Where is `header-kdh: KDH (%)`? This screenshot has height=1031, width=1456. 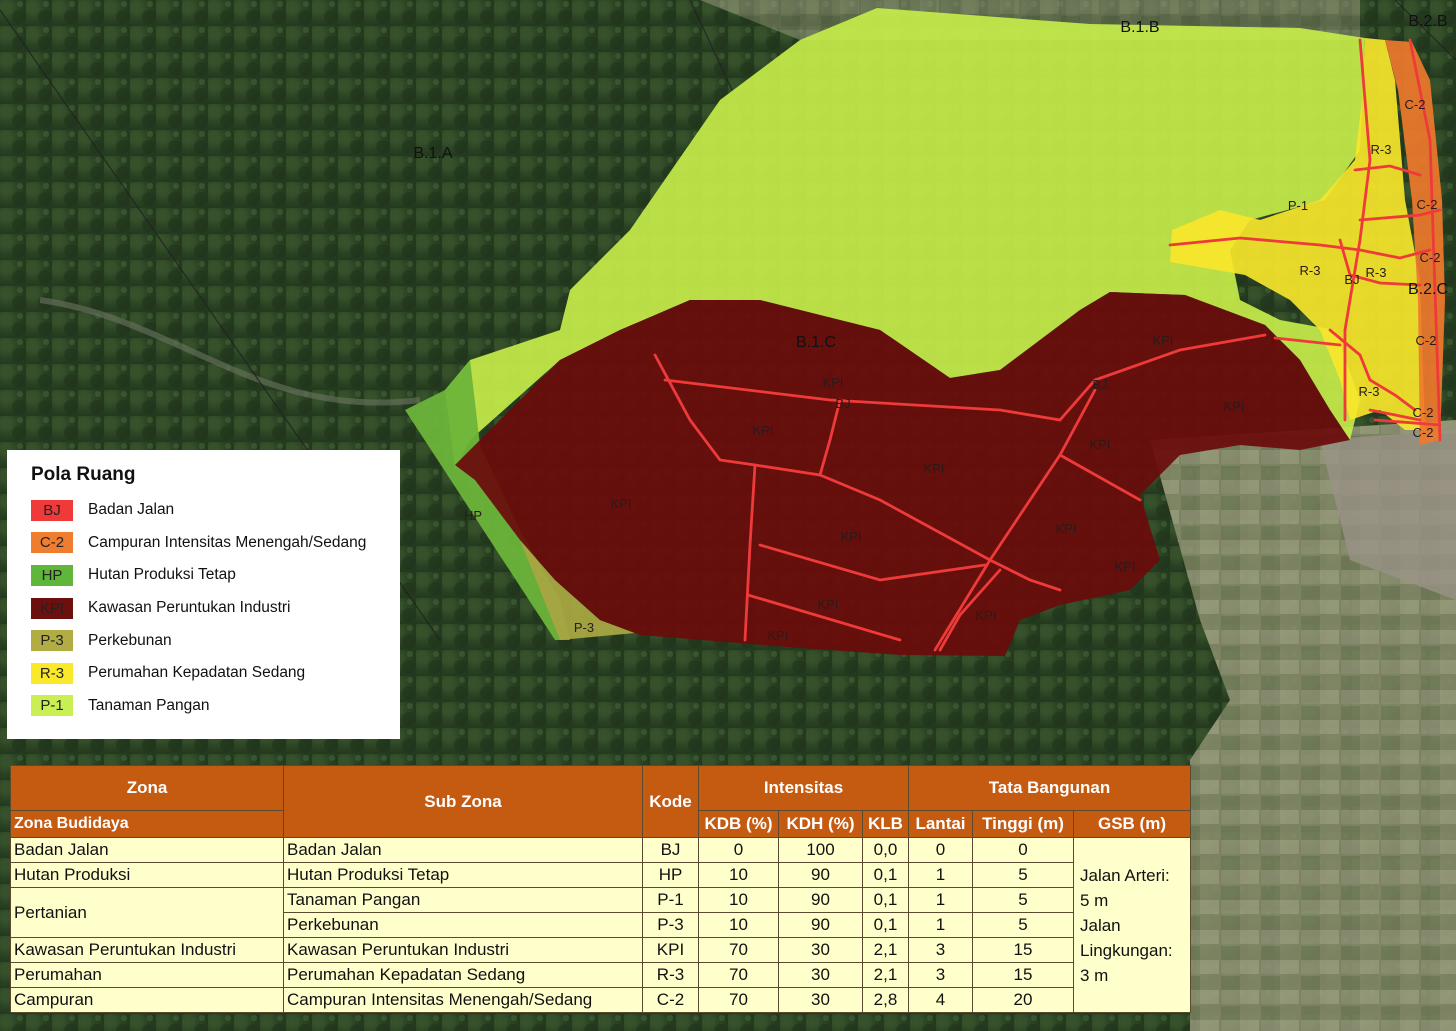
header-kdh: KDH (%) is located at coordinates (820, 824).